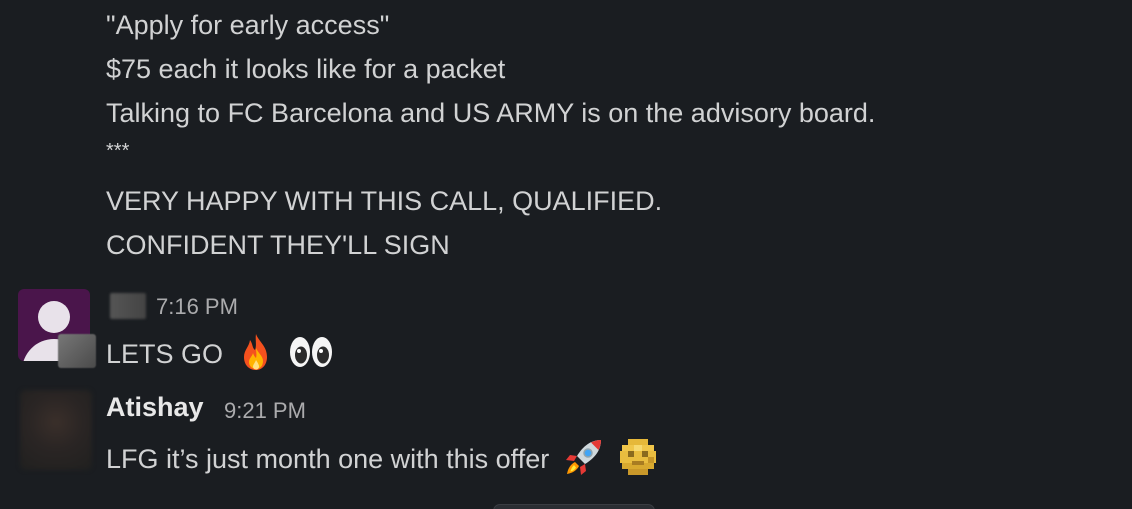 The image size is (1132, 509). Describe the element at coordinates (54, 317) in the screenshot. I see `avatar-head-icon` at that location.